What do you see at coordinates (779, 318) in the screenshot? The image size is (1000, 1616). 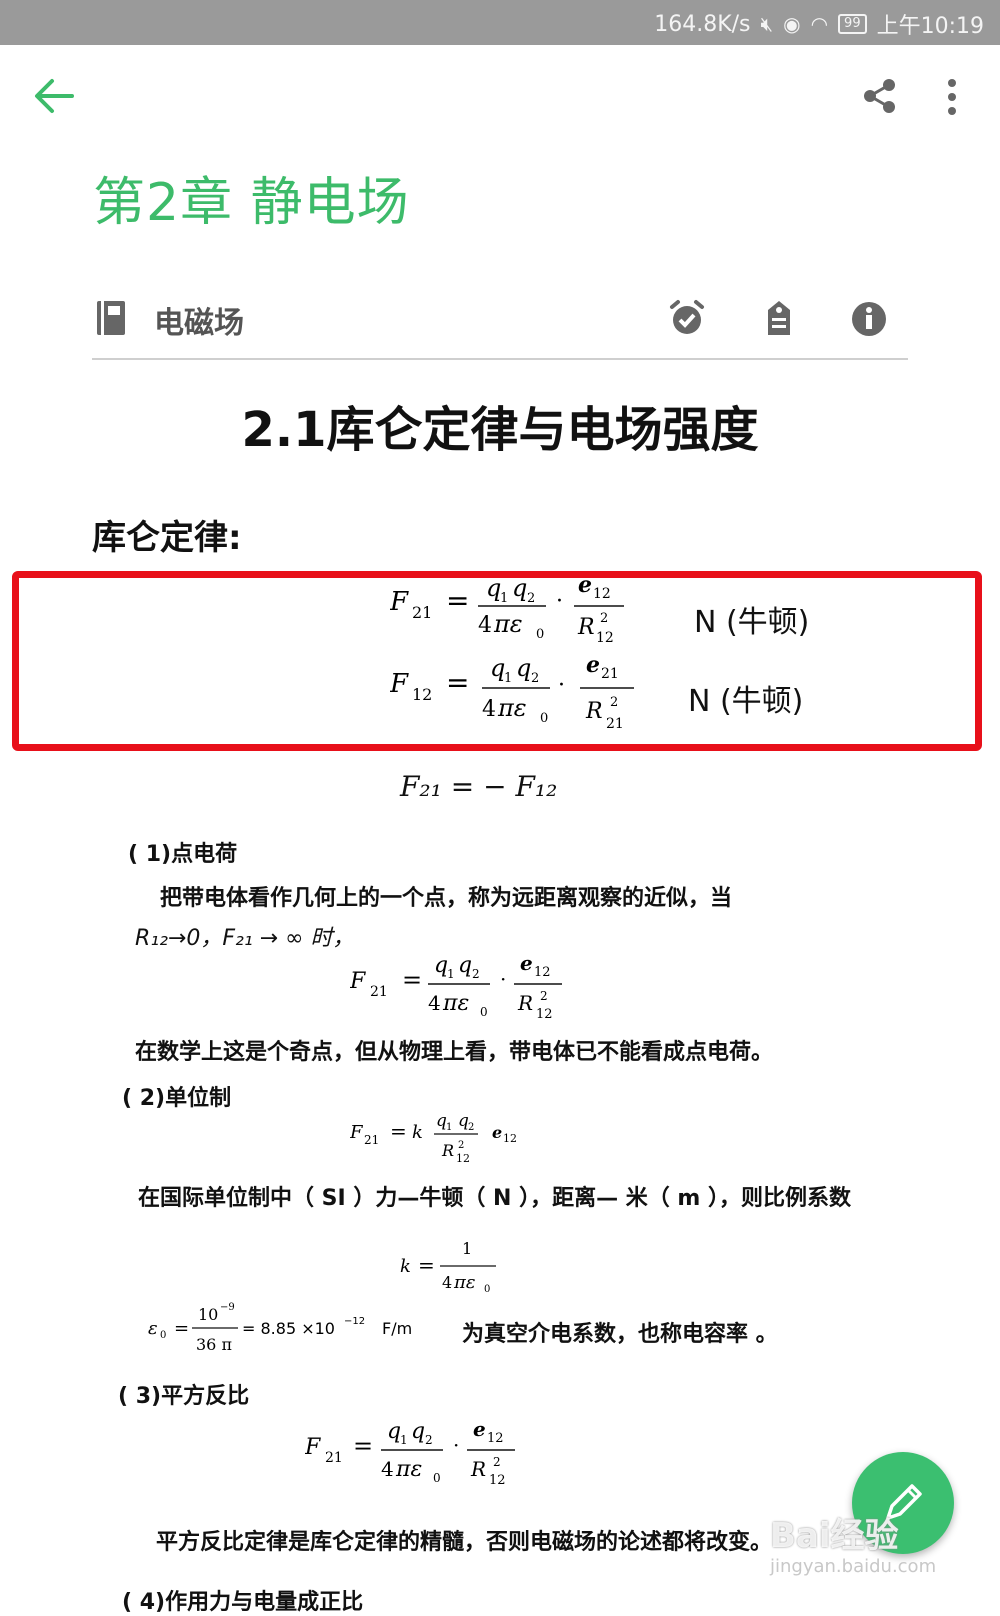 I see `tag-icon` at bounding box center [779, 318].